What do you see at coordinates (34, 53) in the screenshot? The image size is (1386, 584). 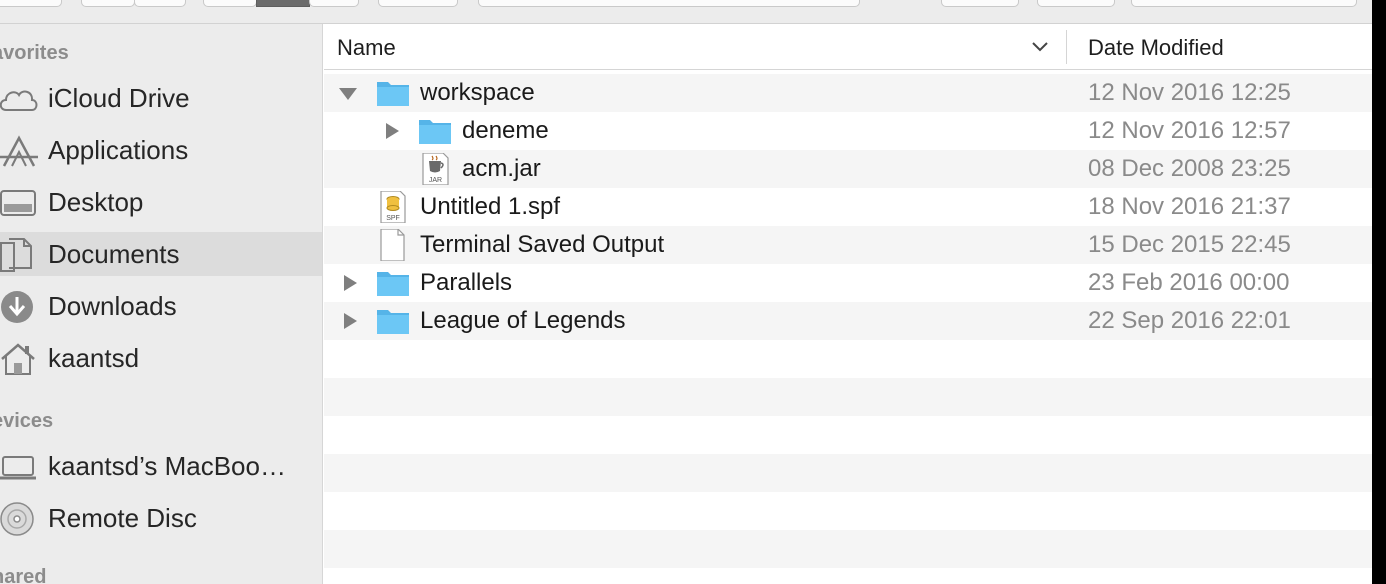 I see `sidebar-section-favorites: avorites` at bounding box center [34, 53].